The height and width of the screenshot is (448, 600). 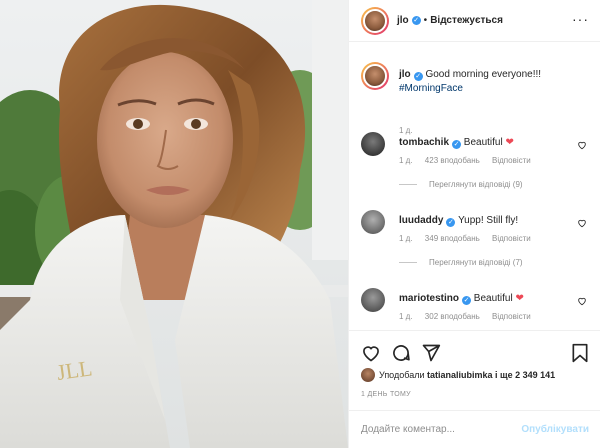 What do you see at coordinates (452, 238) in the screenshot?
I see `comment-likes: 349 вподобань` at bounding box center [452, 238].